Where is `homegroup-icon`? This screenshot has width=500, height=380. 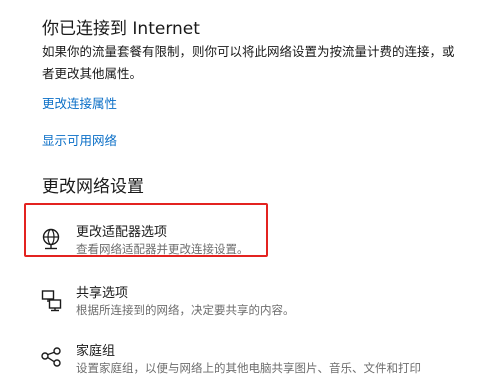 homegroup-icon is located at coordinates (51, 357).